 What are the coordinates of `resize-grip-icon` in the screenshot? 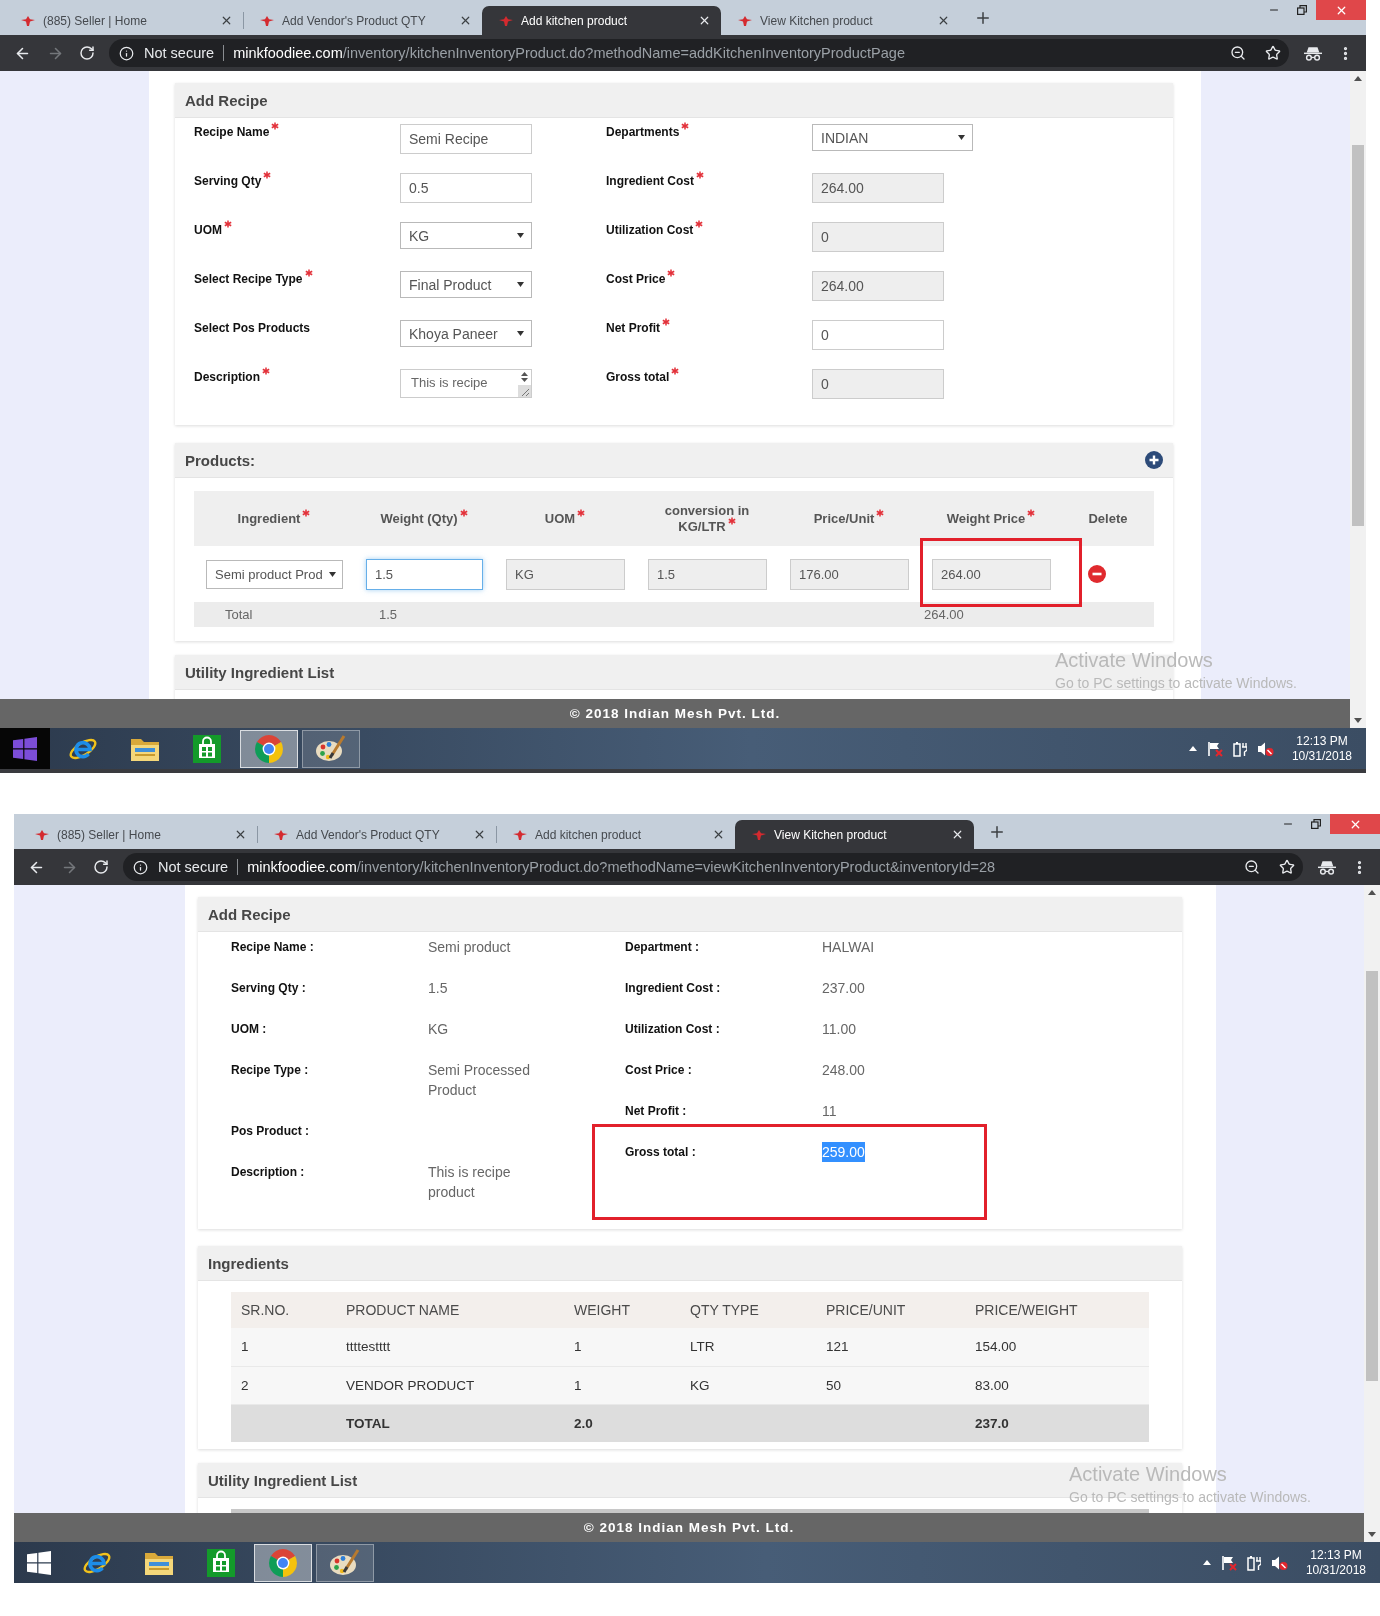 It's located at (524, 391).